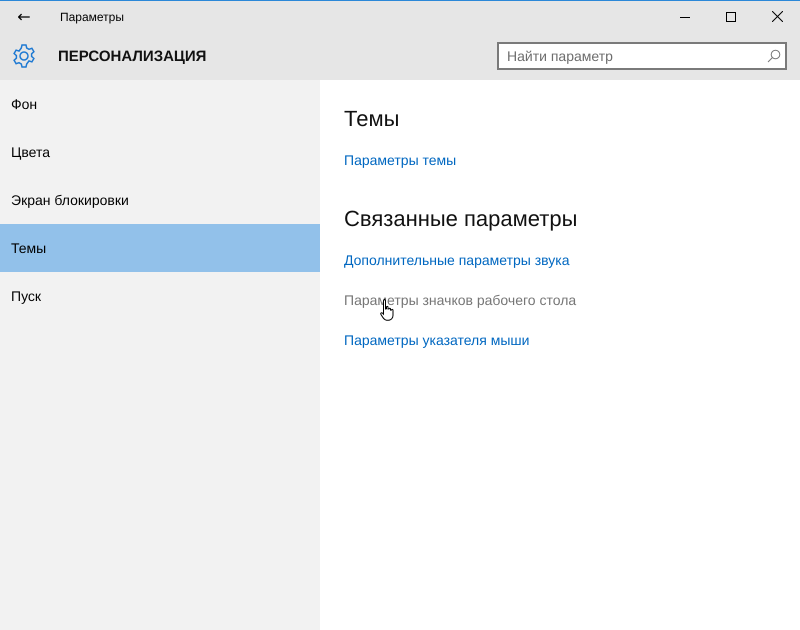  I want to click on settings-link: Параметры темы, so click(400, 160).